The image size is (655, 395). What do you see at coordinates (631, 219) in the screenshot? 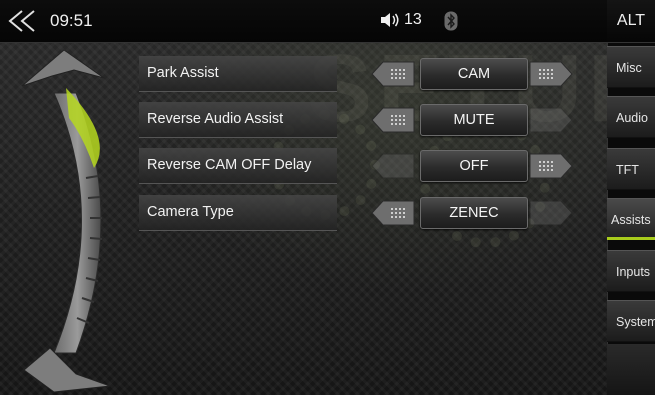
I see `side-menu-item-assists: Assists` at bounding box center [631, 219].